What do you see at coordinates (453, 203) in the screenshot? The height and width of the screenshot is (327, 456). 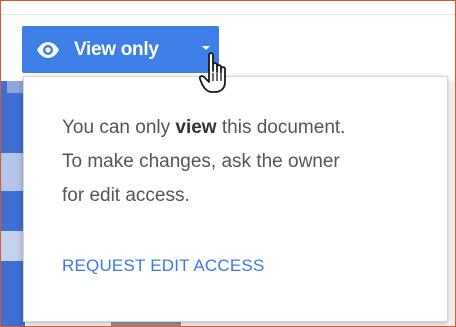 I see `background-element` at bounding box center [453, 203].